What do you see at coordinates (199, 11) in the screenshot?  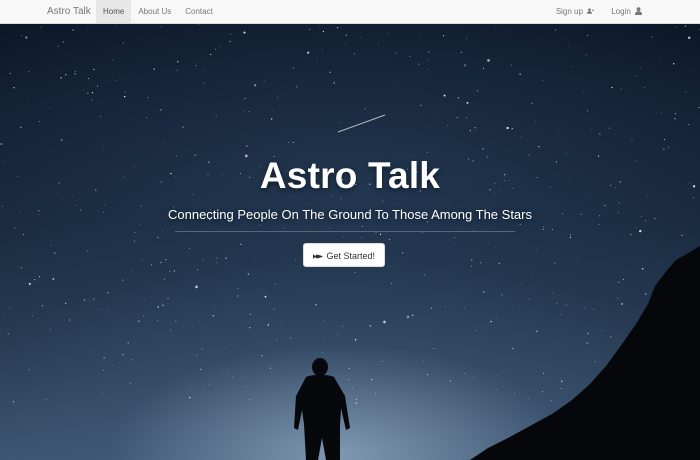 I see `nav-contact: Contact` at bounding box center [199, 11].